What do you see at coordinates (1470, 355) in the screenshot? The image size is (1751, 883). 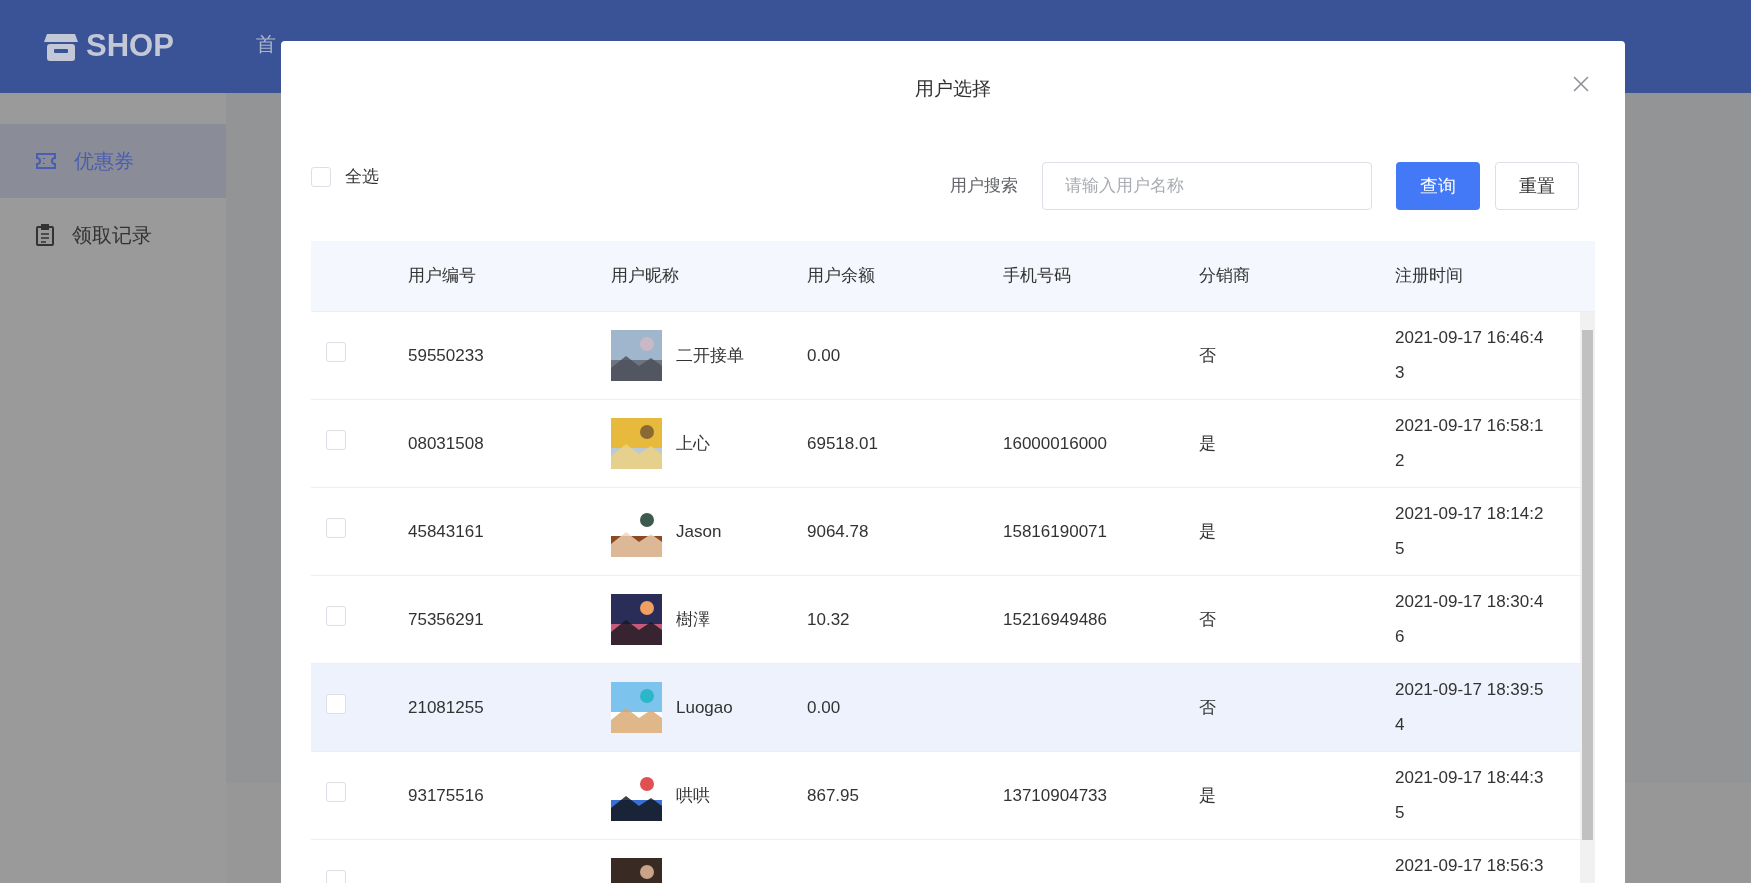 I see `table-cell-text: 2021-09-17 16:46:43` at bounding box center [1470, 355].